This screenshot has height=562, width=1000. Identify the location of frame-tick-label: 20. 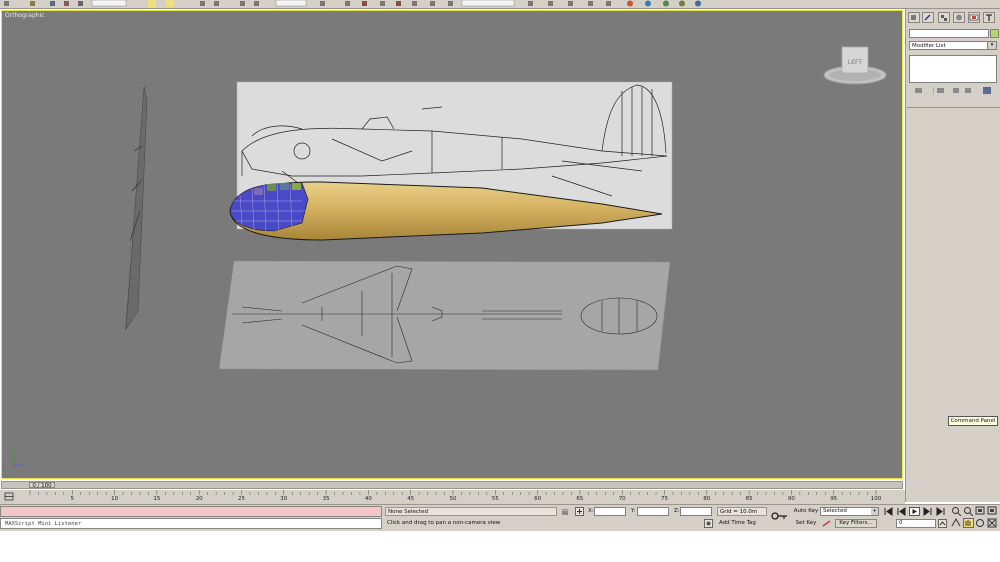
(199, 499).